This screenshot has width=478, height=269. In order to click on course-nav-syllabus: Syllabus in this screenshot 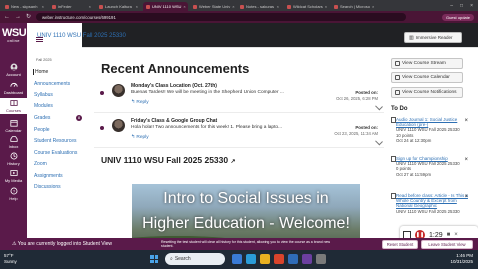, I will do `click(43, 95)`.